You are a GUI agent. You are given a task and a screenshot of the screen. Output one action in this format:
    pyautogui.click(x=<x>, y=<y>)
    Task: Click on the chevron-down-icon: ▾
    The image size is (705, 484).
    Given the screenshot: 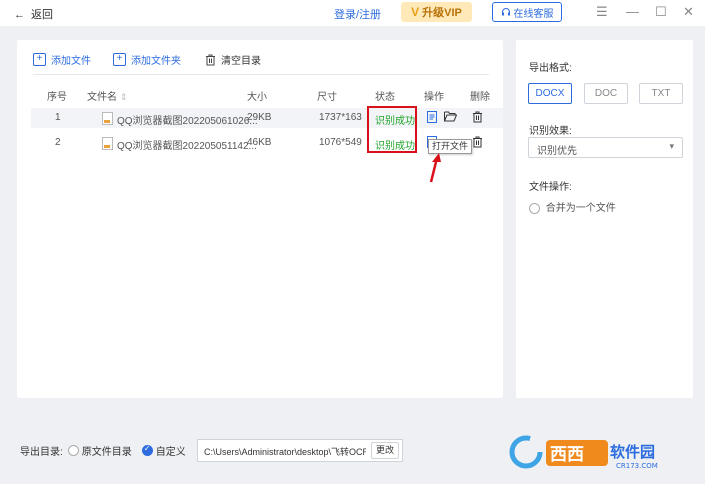 What is the action you would take?
    pyautogui.click(x=671, y=146)
    